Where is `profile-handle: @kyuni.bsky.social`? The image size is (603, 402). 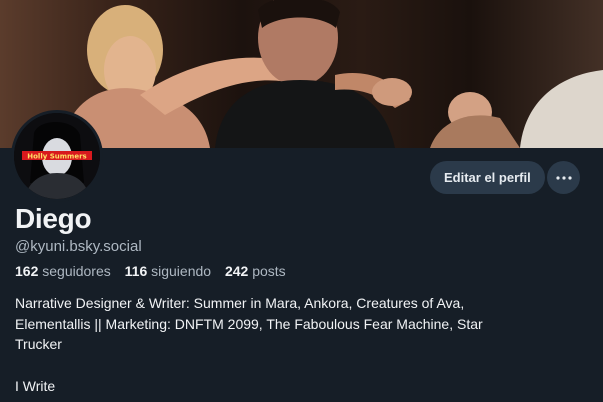 profile-handle: @kyuni.bsky.social is located at coordinates (78, 246).